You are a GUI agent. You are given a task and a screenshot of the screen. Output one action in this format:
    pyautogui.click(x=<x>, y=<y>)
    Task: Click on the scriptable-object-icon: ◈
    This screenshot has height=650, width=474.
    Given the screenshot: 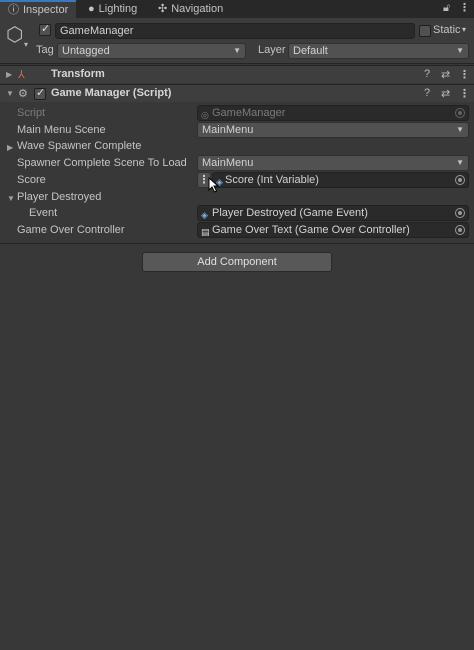 What is the action you would take?
    pyautogui.click(x=204, y=215)
    